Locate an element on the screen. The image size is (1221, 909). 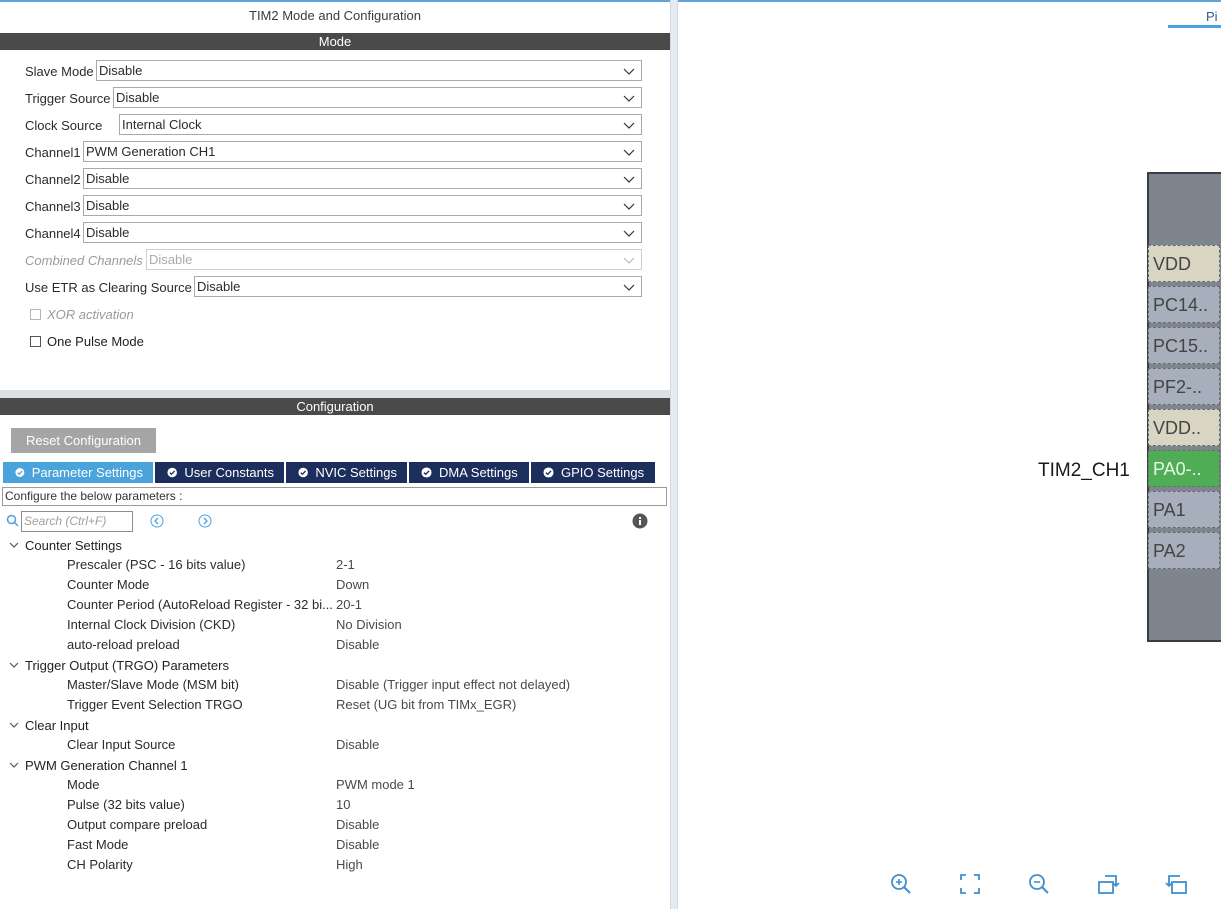
channel2-label: Channel2 is located at coordinates (53, 179).